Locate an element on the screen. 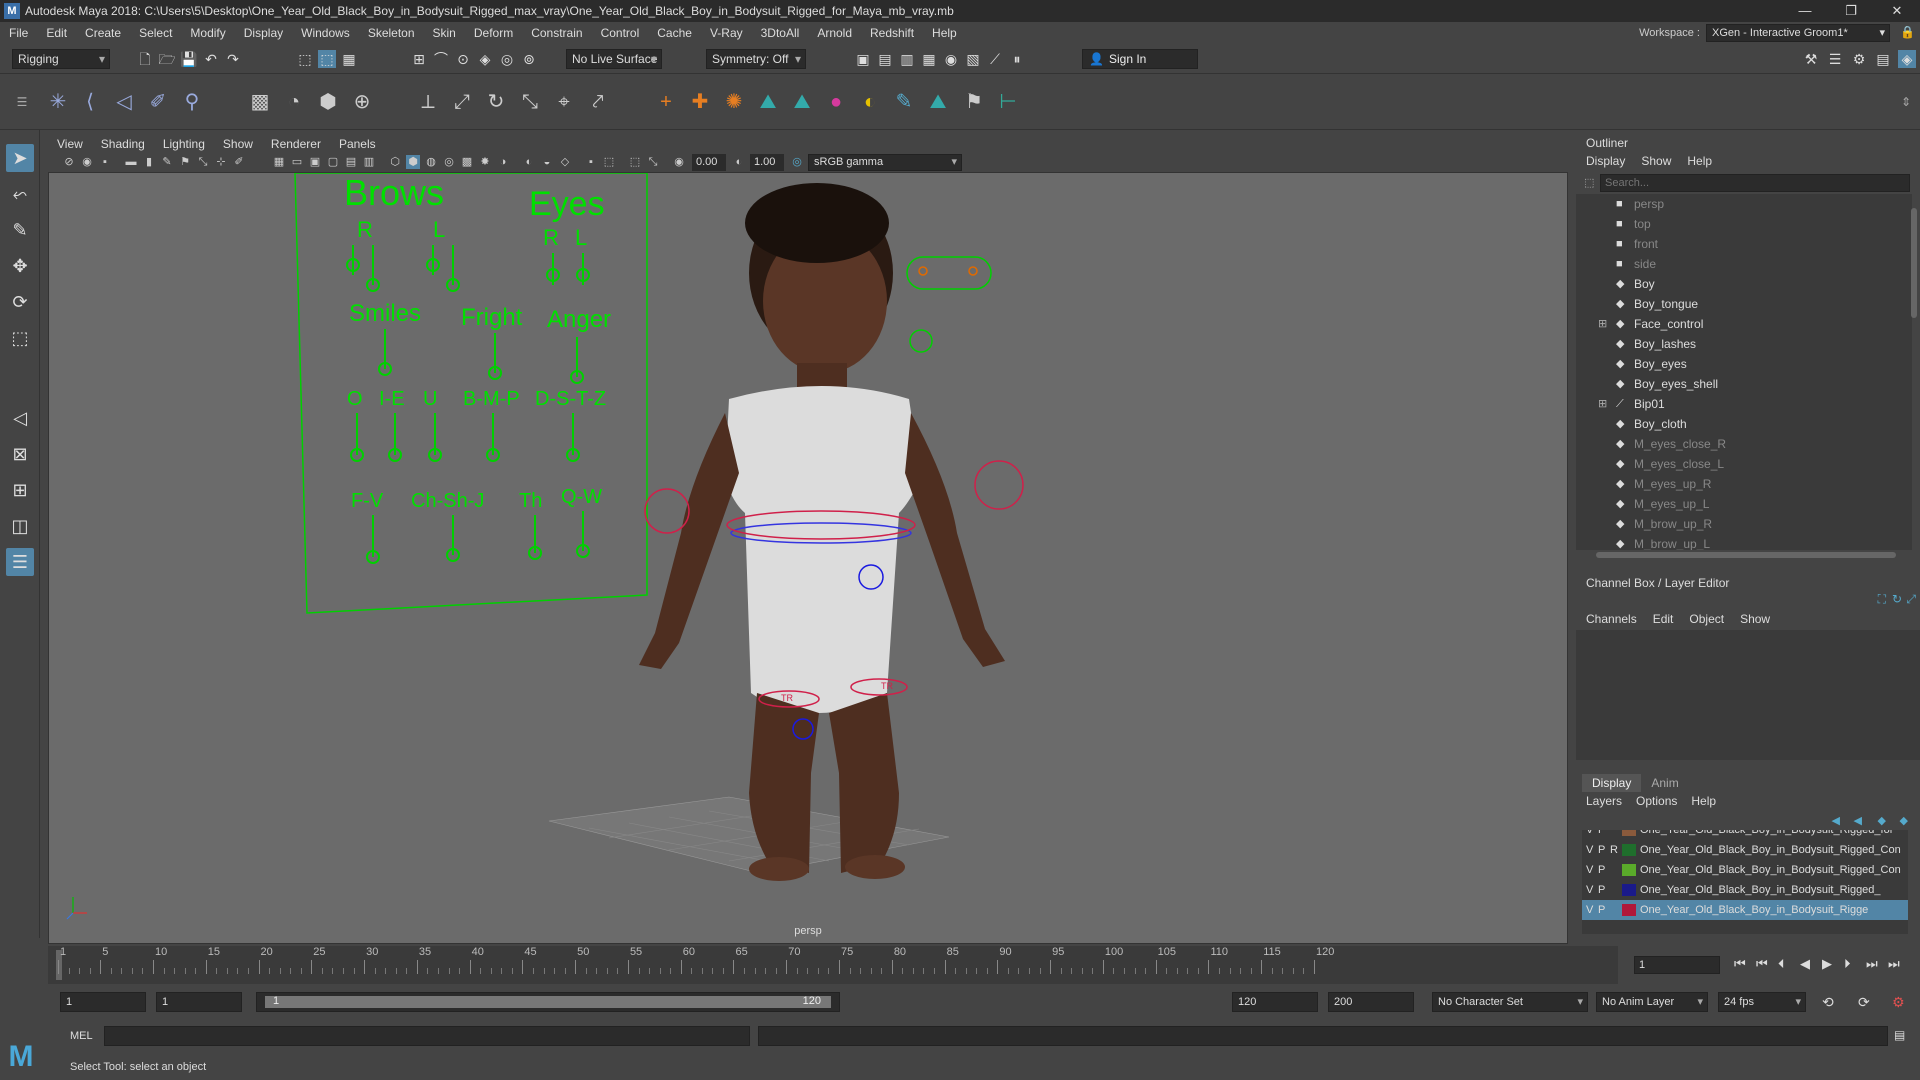 The width and height of the screenshot is (1920, 1080). expand-icon: ⊞ is located at coordinates (1602, 404).